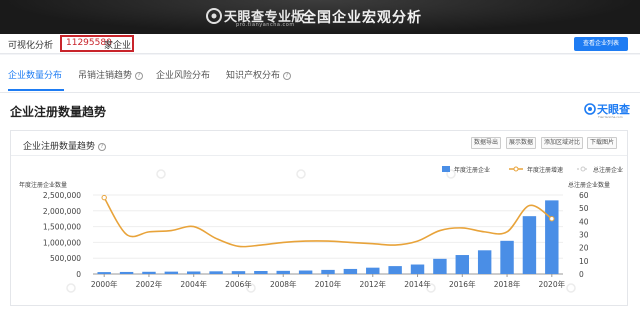 The height and width of the screenshot is (313, 640). Describe the element at coordinates (118, 46) in the screenshot. I see `company-count-unit: 家企业` at that location.